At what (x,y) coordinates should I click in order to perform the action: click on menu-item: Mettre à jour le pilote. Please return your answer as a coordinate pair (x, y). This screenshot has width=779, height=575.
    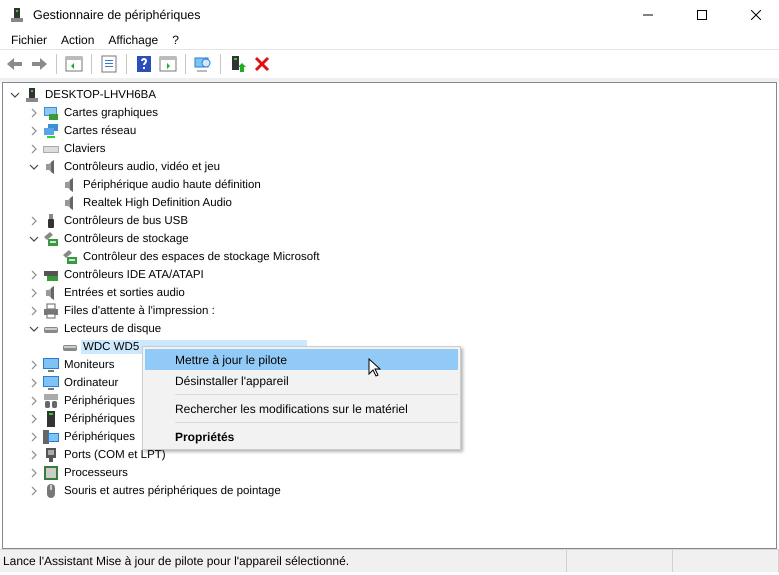
    Looking at the image, I should click on (301, 359).